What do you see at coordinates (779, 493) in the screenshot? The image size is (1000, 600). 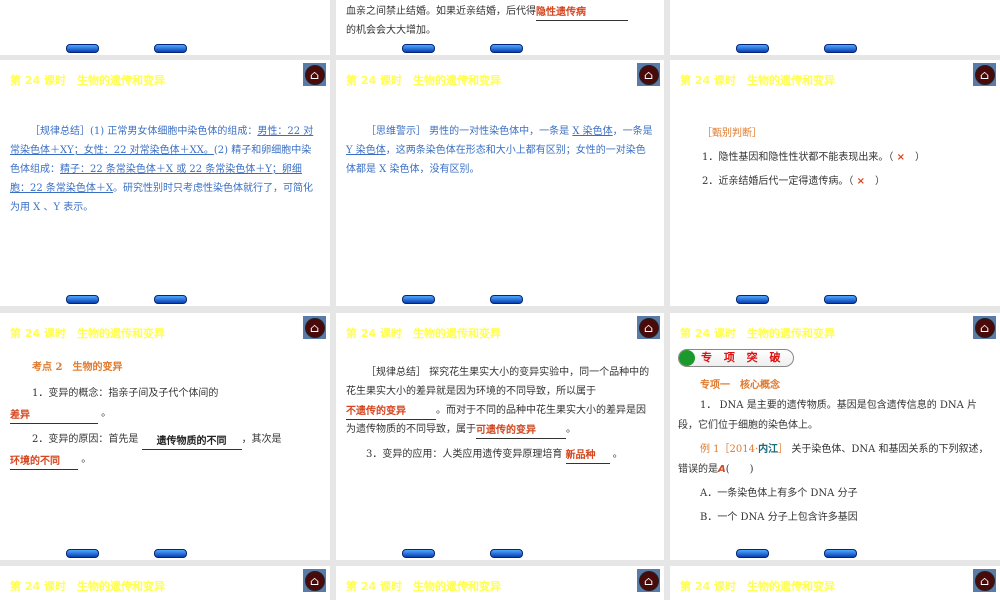 I see `option-a: A．一条染色体上有多个 DNA 分子` at bounding box center [779, 493].